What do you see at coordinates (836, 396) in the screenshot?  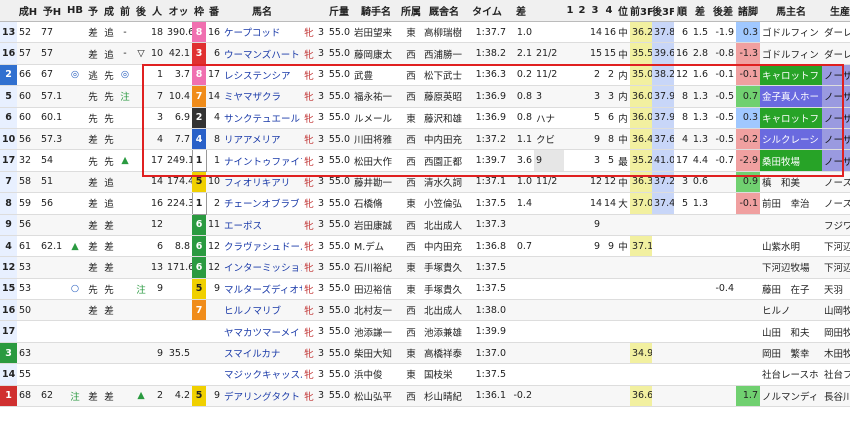 I see `breeder: 長谷川牧場` at bounding box center [836, 396].